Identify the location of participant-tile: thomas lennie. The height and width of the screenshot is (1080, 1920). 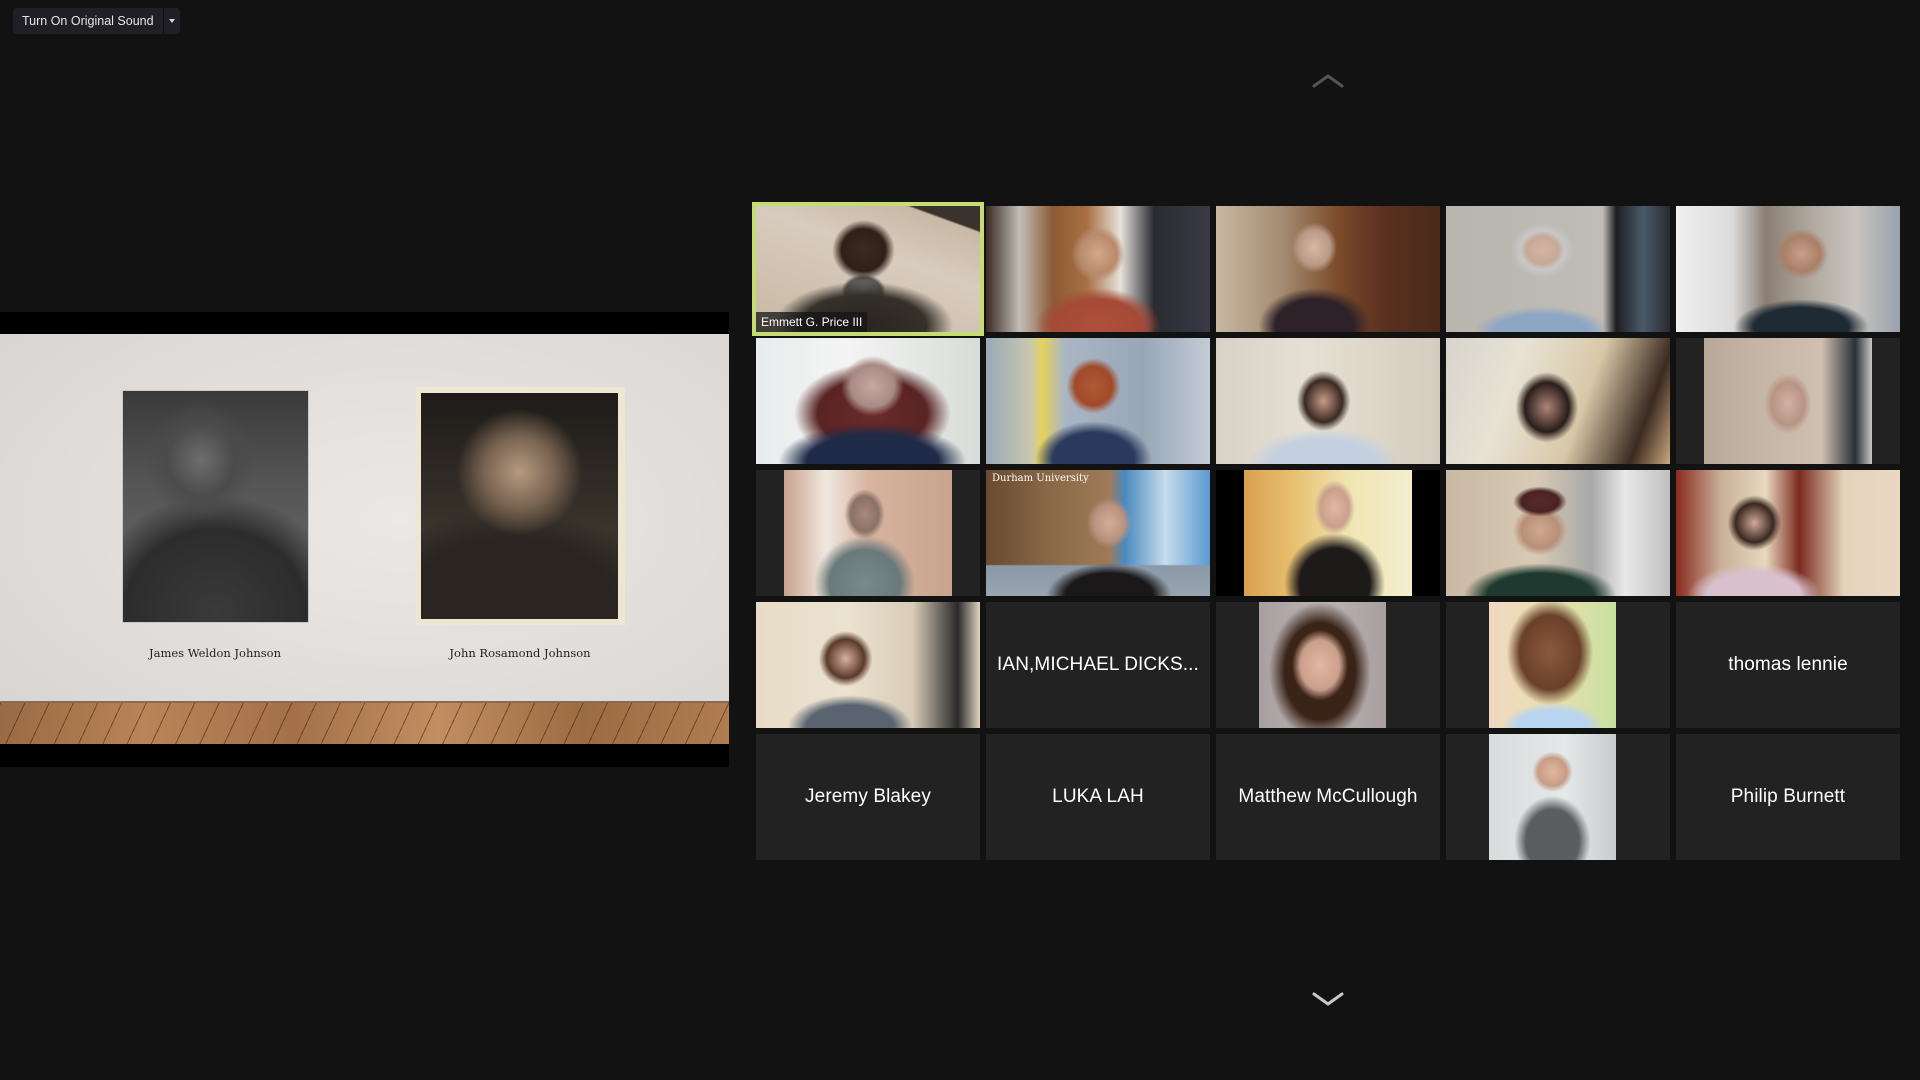
(1788, 665).